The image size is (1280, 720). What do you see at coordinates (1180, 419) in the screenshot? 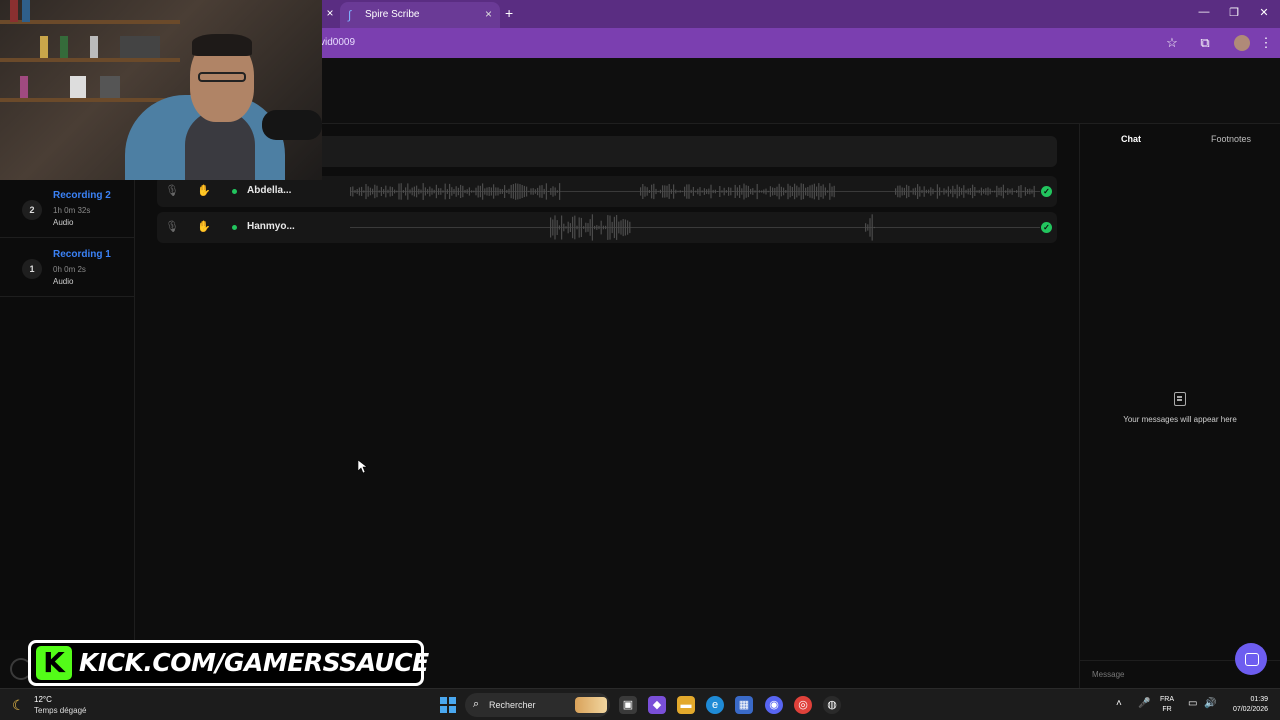
I see `empty-chat-text: Your messages will appear here` at bounding box center [1180, 419].